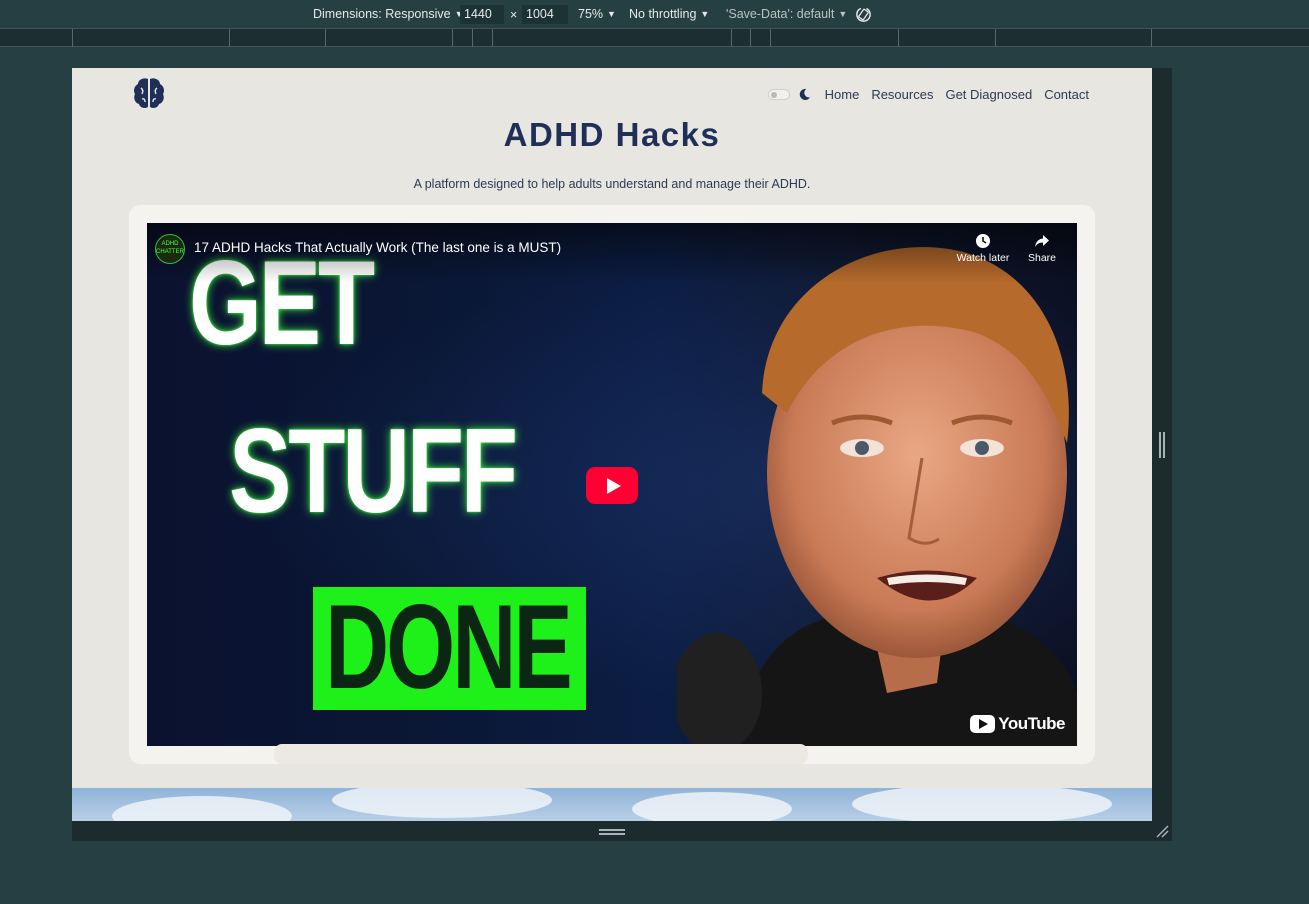 This screenshot has height=904, width=1309. Describe the element at coordinates (778, 94) in the screenshot. I see `theme-toggle` at that location.